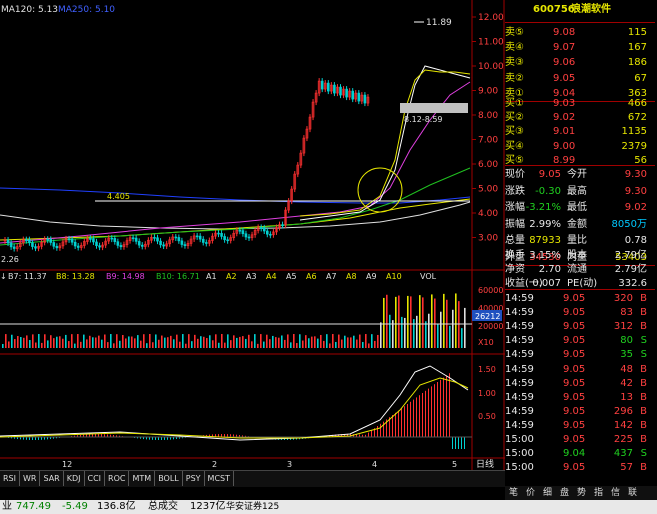  I want to click on price-tick: 10.00, so click(491, 67).